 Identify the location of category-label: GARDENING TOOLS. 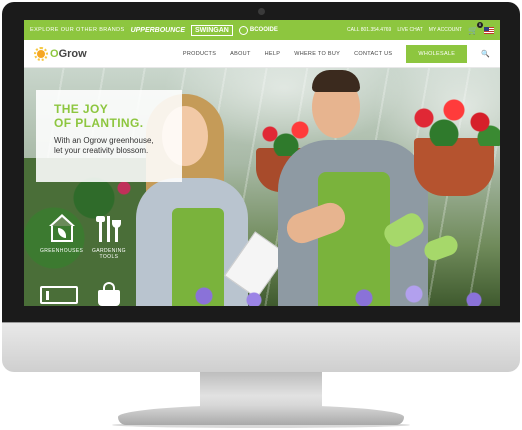
(109, 254).